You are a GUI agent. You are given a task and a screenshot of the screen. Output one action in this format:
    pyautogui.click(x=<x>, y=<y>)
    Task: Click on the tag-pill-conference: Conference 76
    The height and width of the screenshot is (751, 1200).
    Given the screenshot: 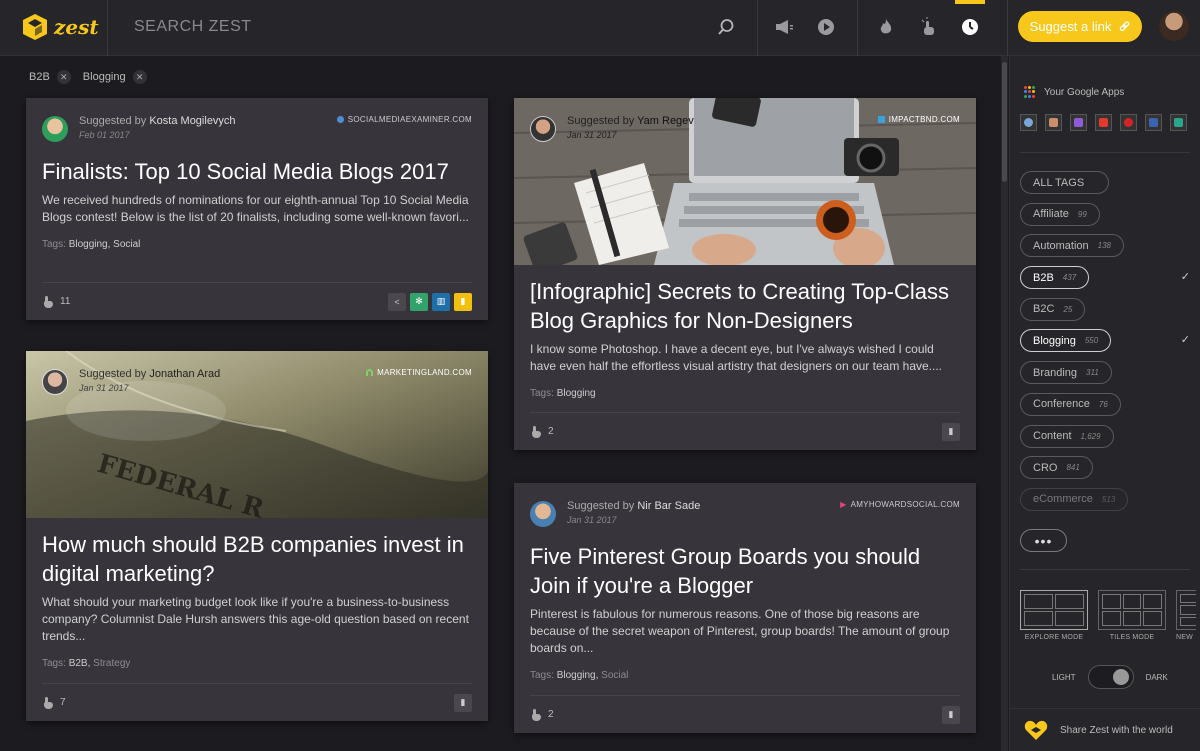 What is the action you would take?
    pyautogui.click(x=1070, y=404)
    